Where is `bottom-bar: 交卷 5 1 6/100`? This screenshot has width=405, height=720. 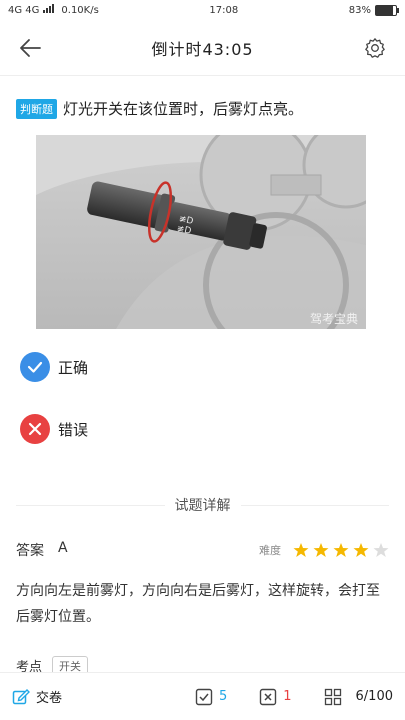
bottom-bar: 交卷 5 1 6/100 is located at coordinates (202, 696).